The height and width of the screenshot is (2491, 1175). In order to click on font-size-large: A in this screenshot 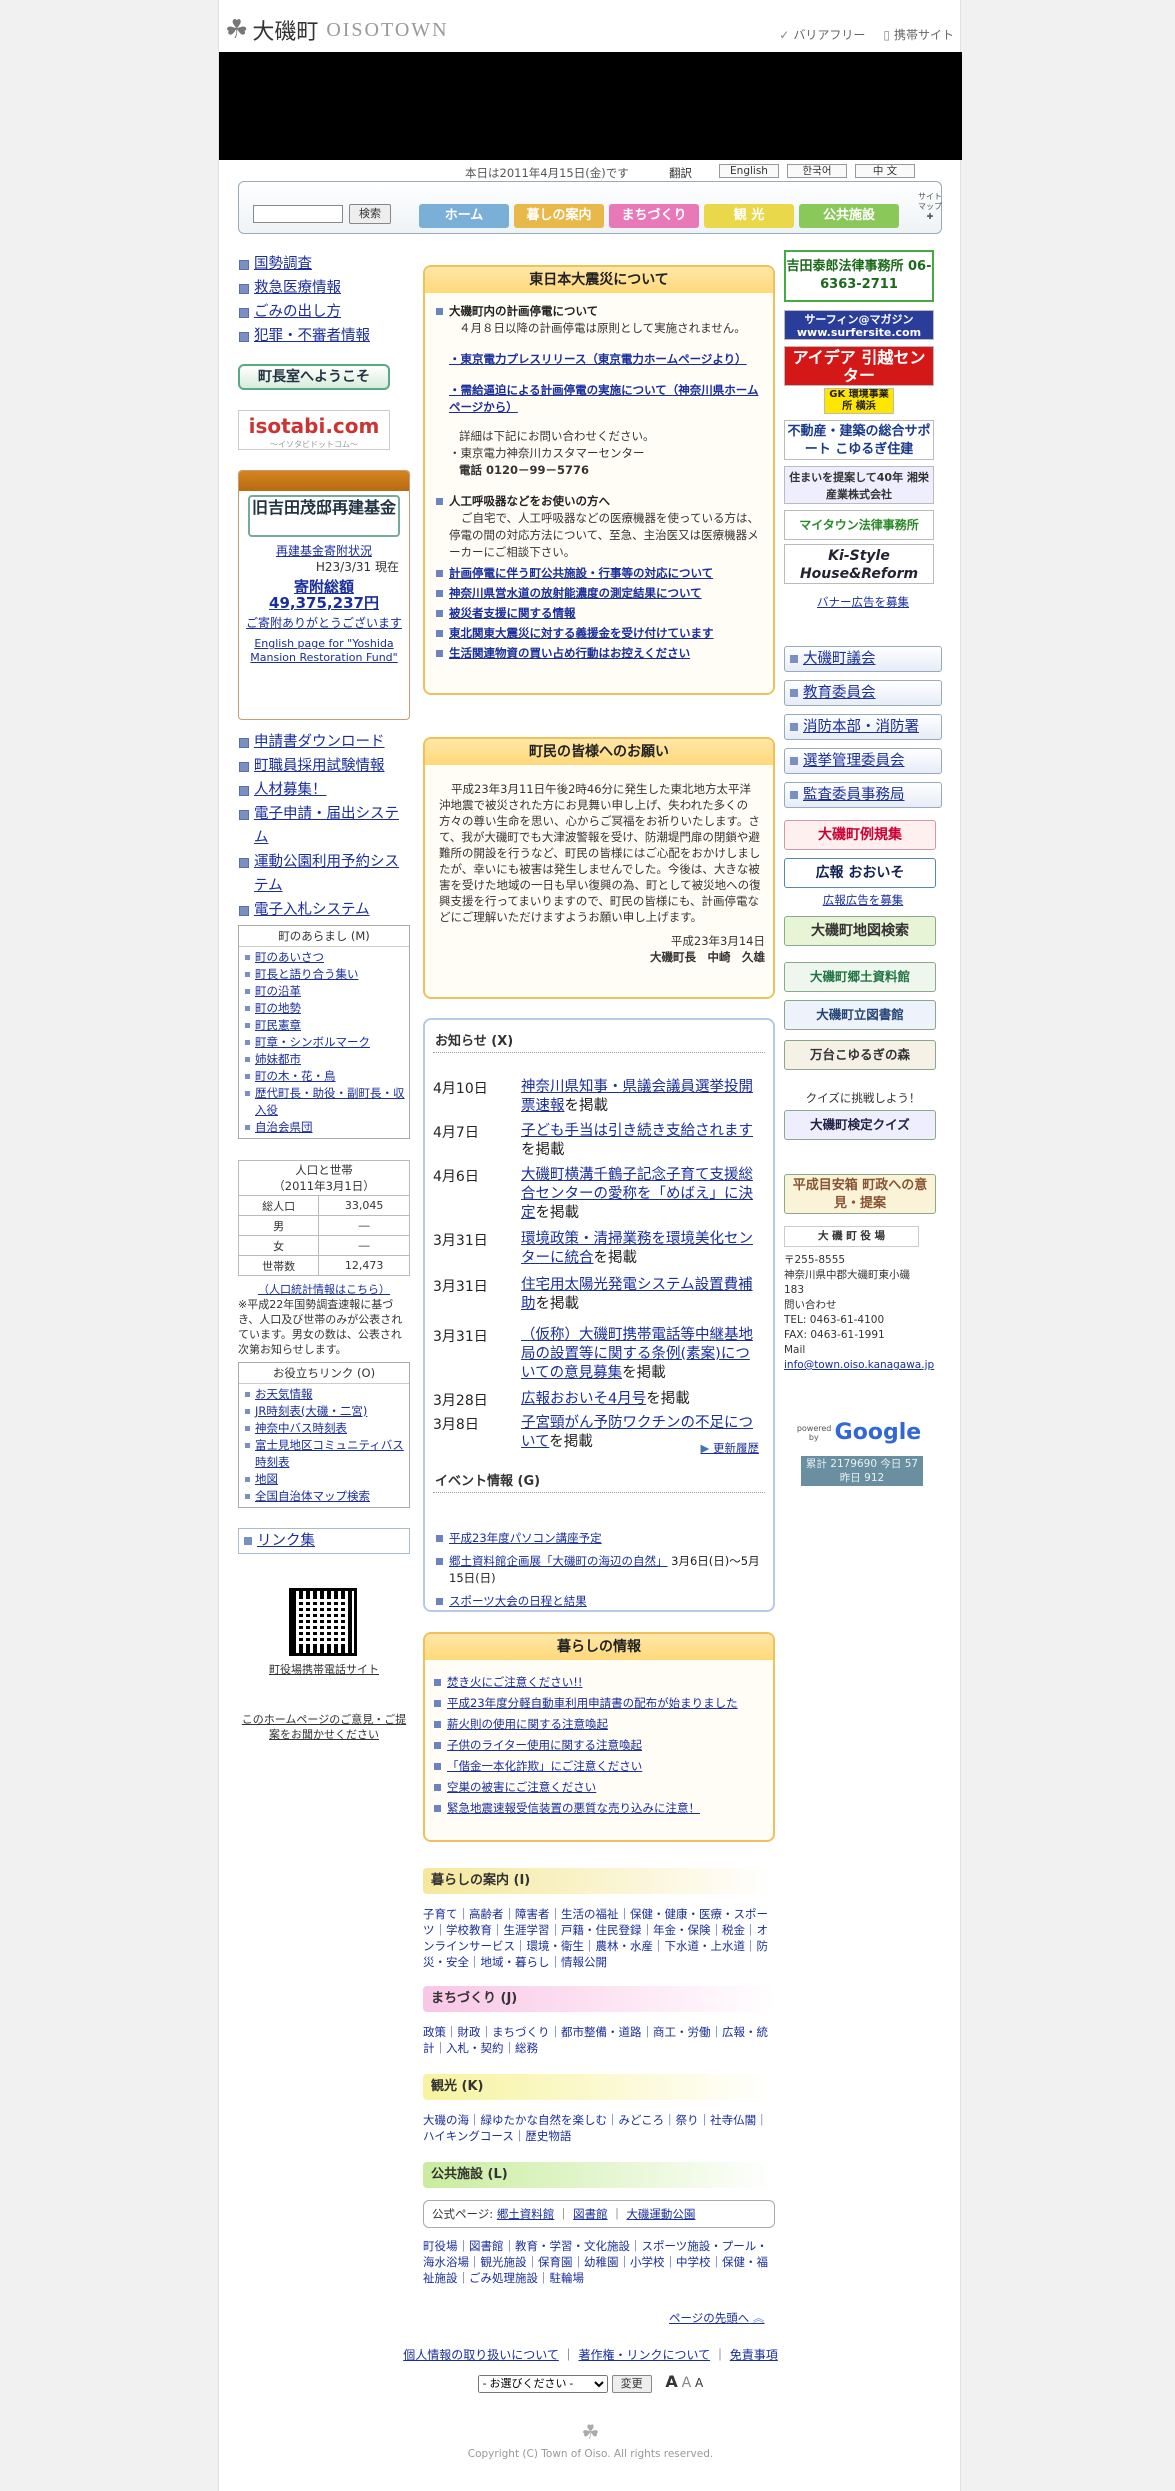, I will do `click(671, 2381)`.